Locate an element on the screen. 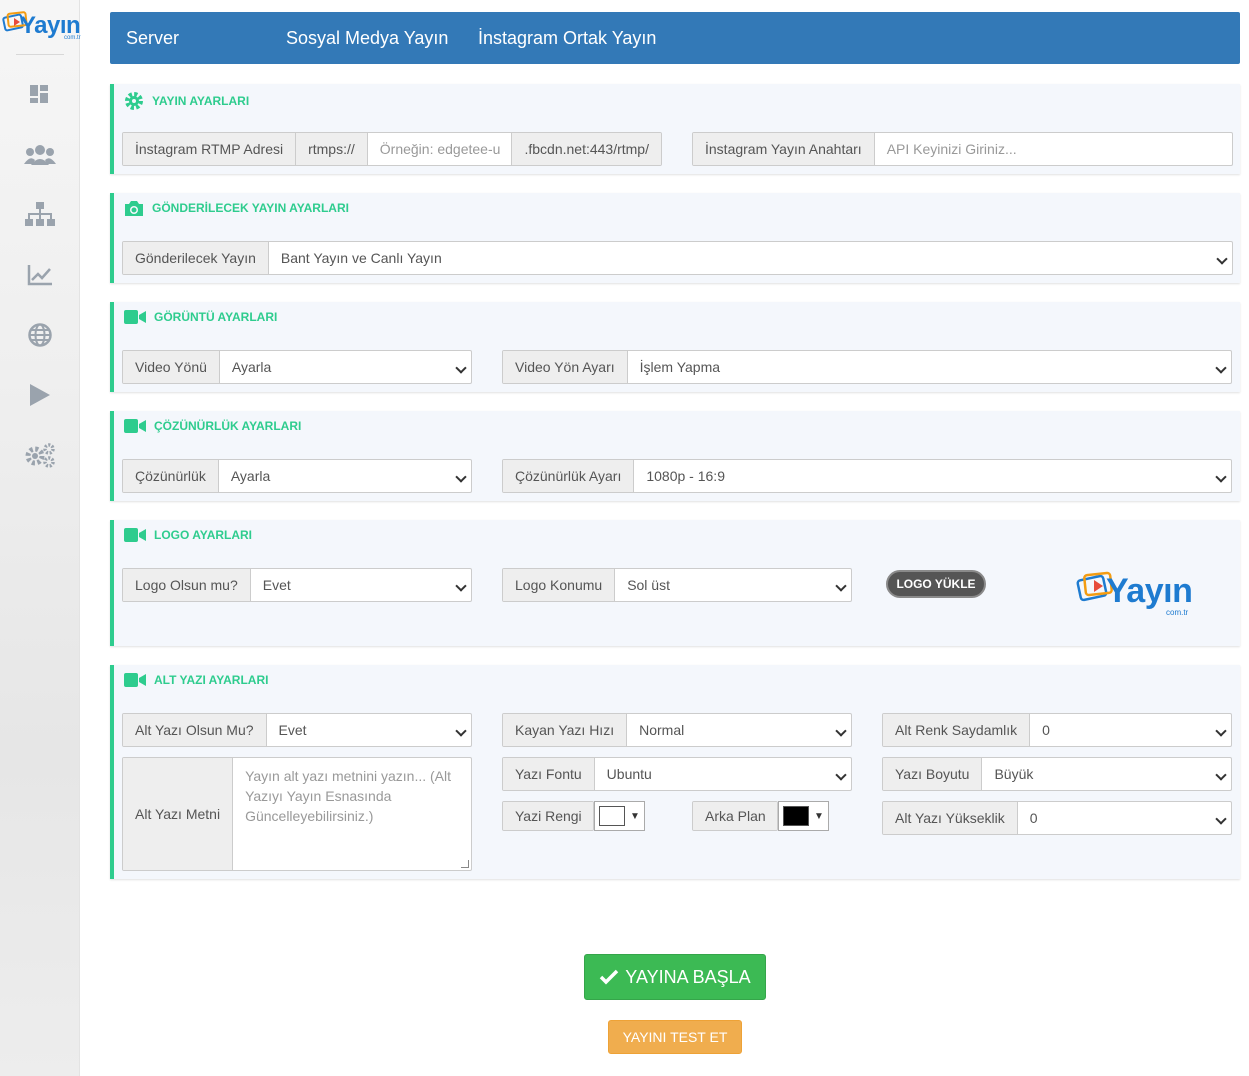 The image size is (1249, 1076). camera-icon is located at coordinates (134, 208).